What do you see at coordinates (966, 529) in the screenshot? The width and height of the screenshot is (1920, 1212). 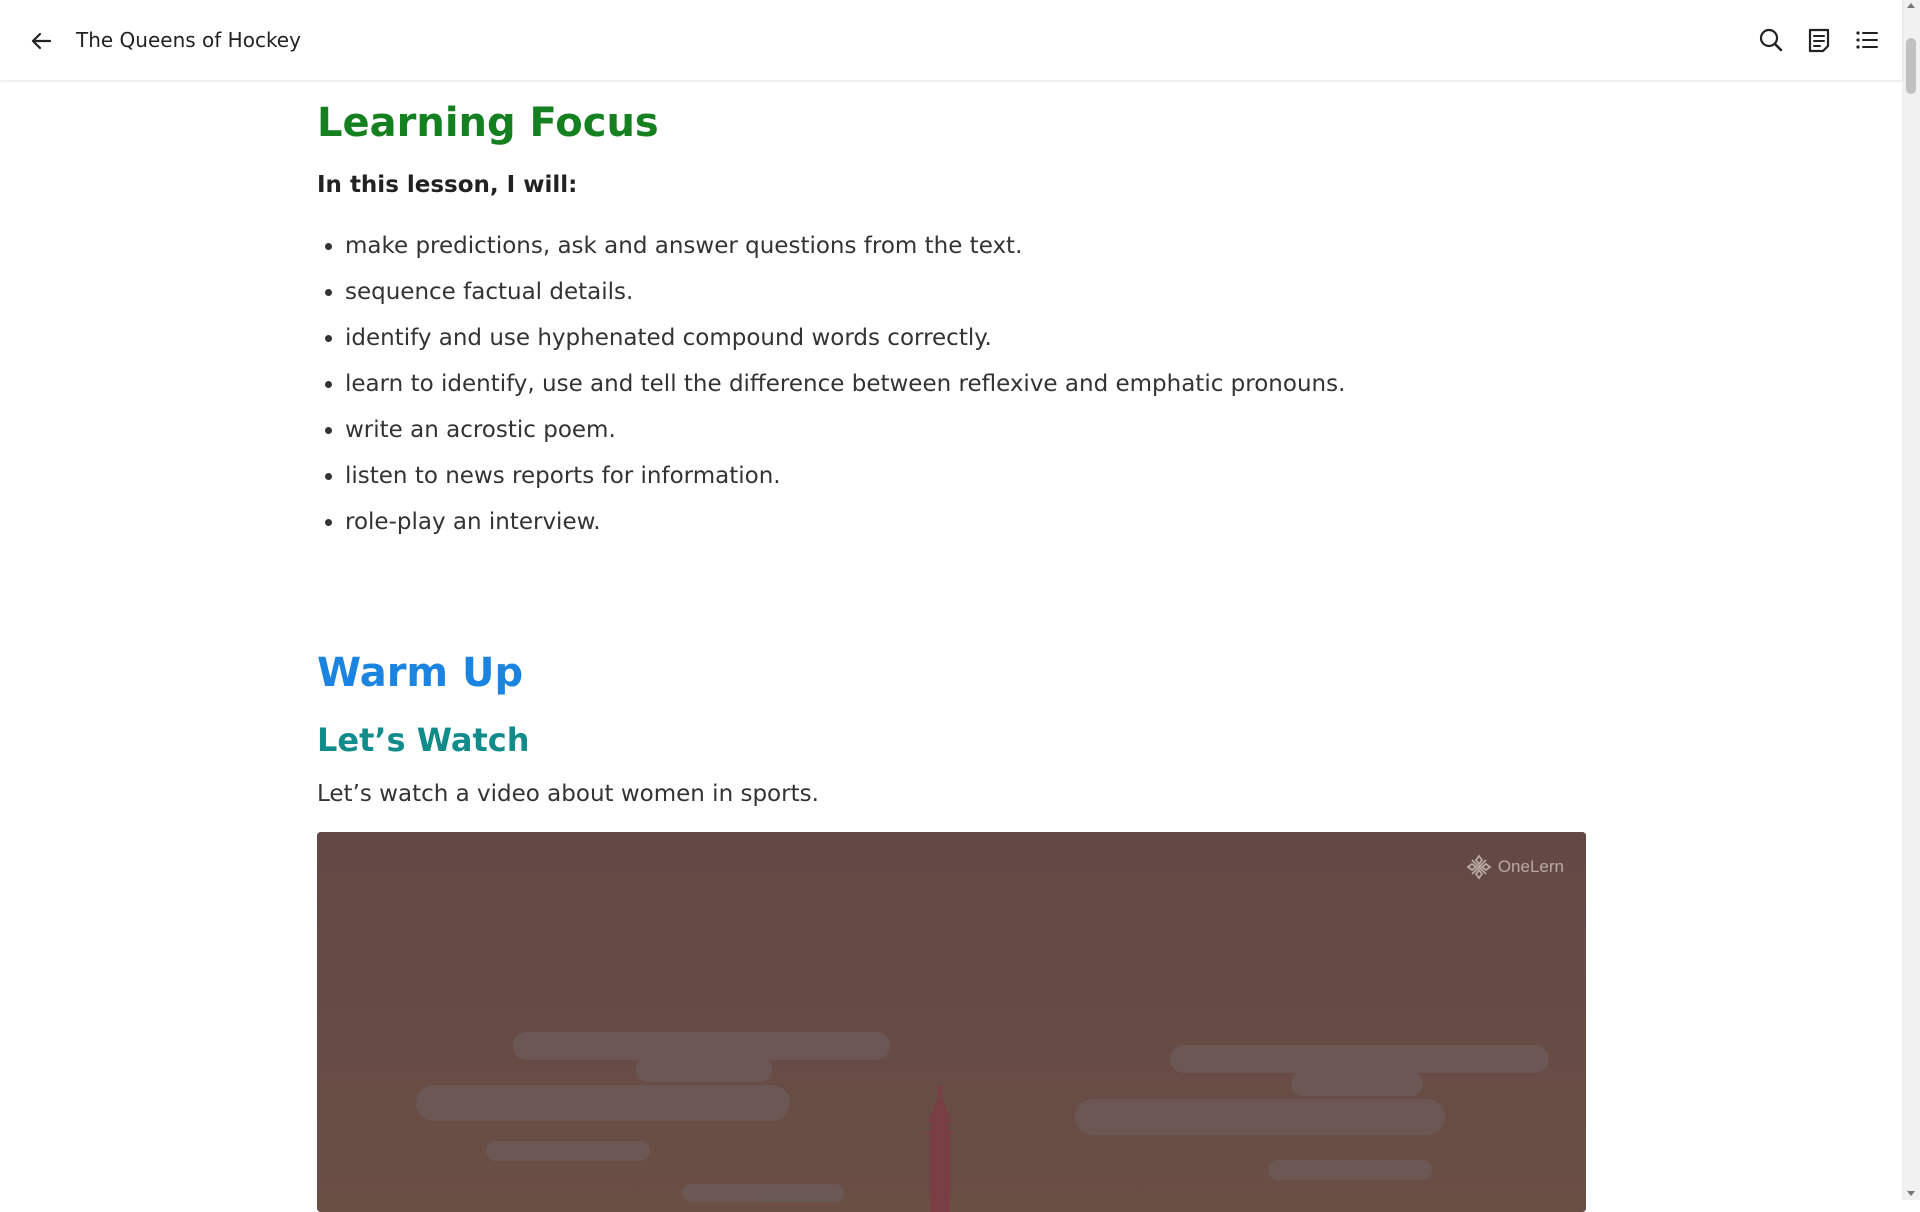 I see `learning-goal-item: role-play an interview.` at bounding box center [966, 529].